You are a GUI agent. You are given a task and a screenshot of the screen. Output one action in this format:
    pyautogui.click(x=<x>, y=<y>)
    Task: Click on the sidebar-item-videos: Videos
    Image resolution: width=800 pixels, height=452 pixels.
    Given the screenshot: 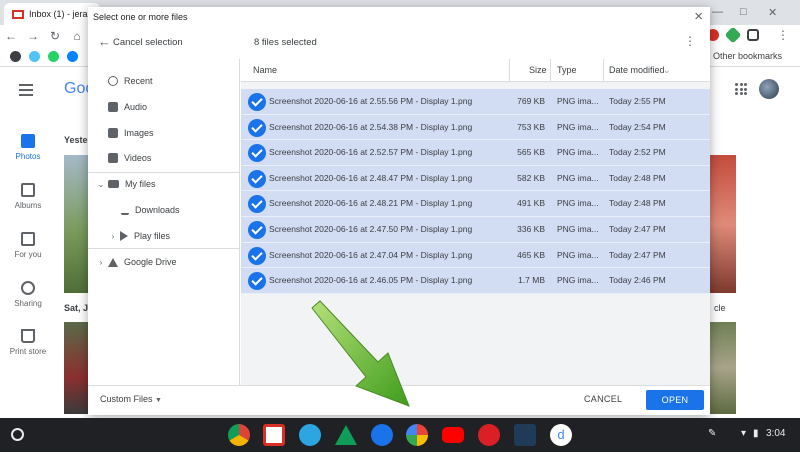 What is the action you would take?
    pyautogui.click(x=164, y=158)
    